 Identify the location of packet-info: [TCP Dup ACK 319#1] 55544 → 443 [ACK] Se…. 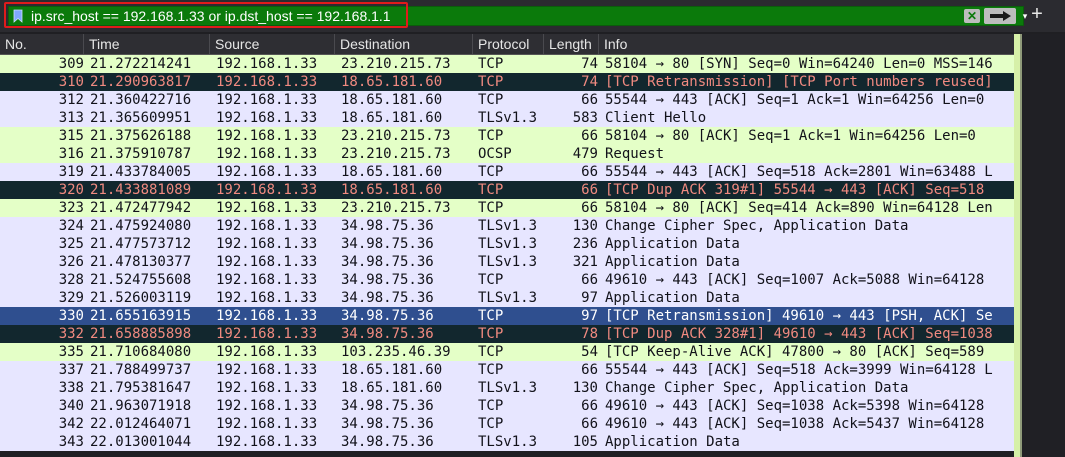
(795, 190).